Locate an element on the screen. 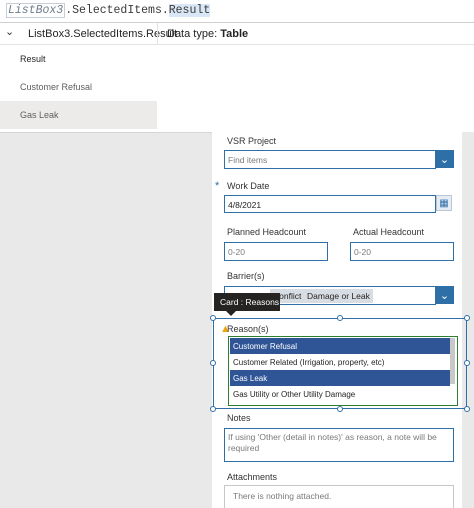 Image resolution: width=474 pixels, height=508 pixels. divider is located at coordinates (157, 34).